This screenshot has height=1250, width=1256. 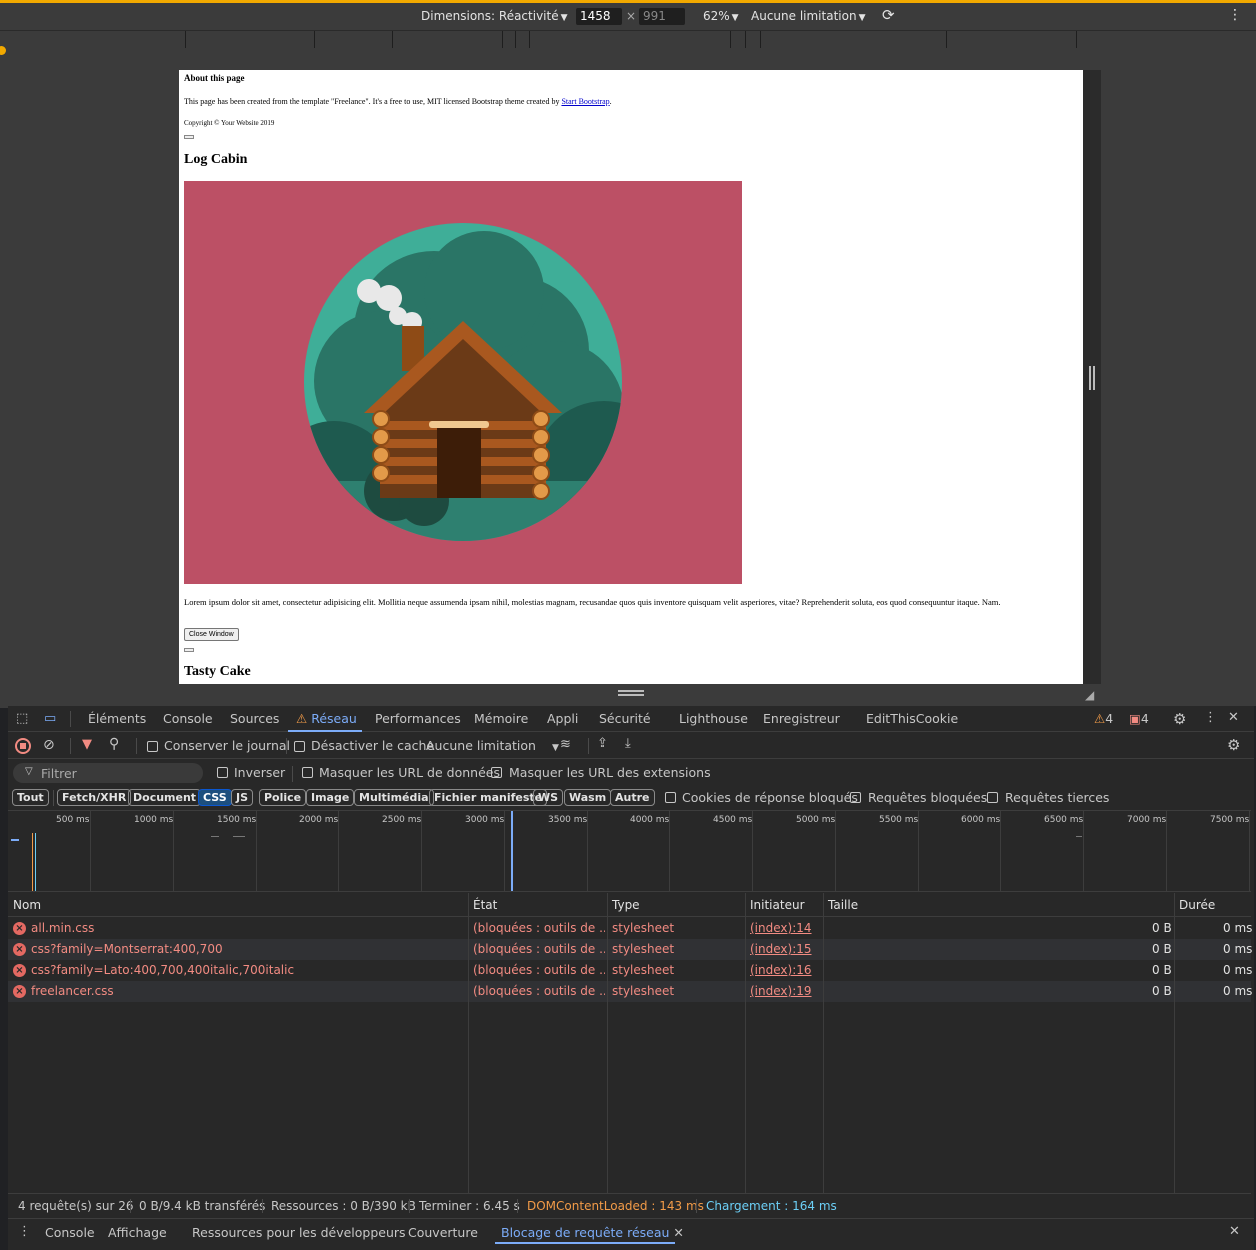 What do you see at coordinates (565, 744) in the screenshot?
I see `network-conditions-icon: ≋` at bounding box center [565, 744].